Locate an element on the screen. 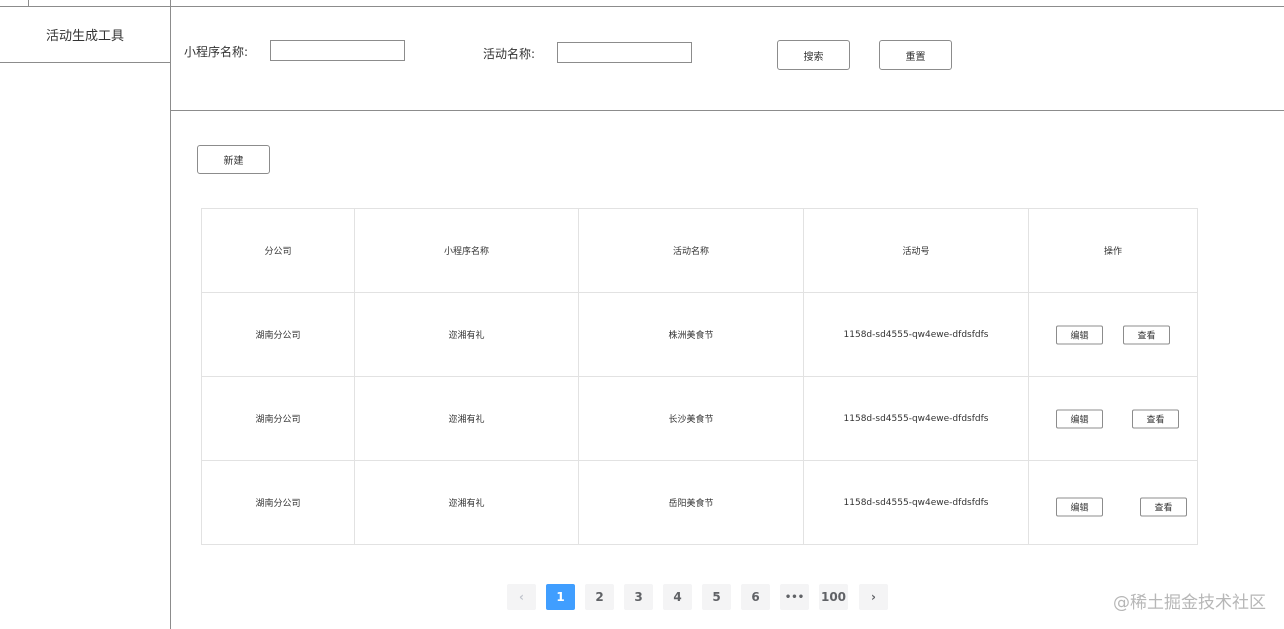  header-actions: 操作 is located at coordinates (1113, 250).